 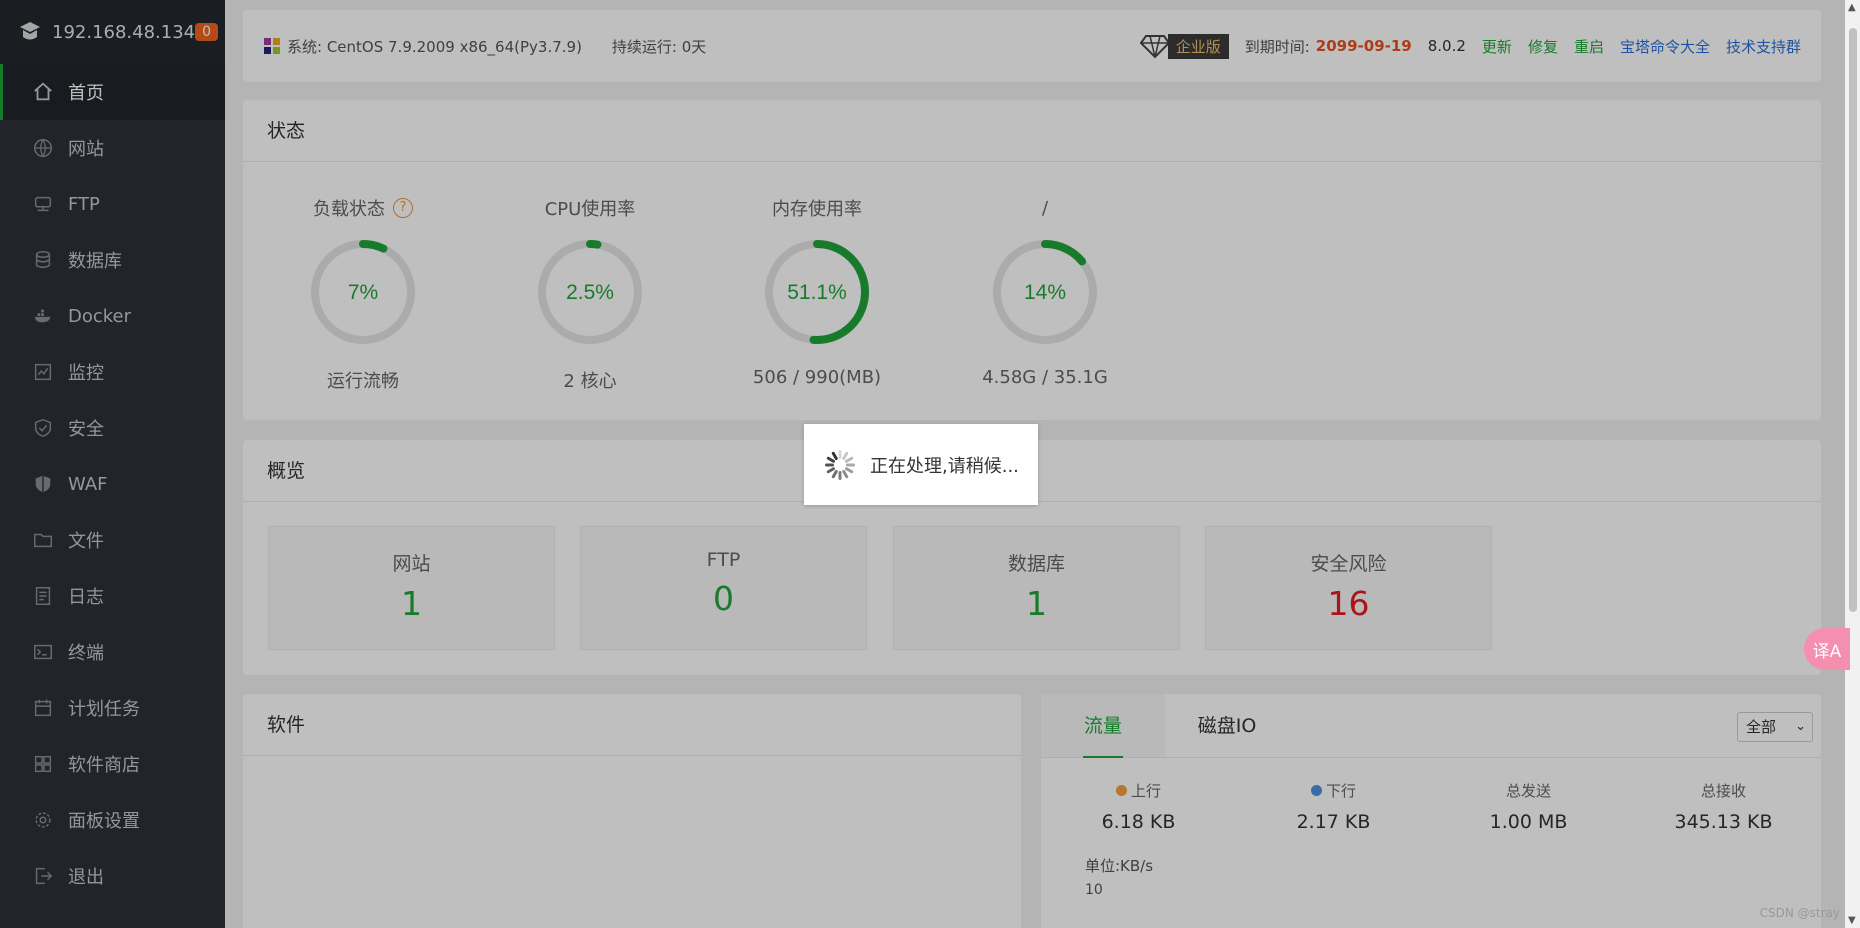 I want to click on scroll-down-icon: ▼, so click(x=1852, y=920).